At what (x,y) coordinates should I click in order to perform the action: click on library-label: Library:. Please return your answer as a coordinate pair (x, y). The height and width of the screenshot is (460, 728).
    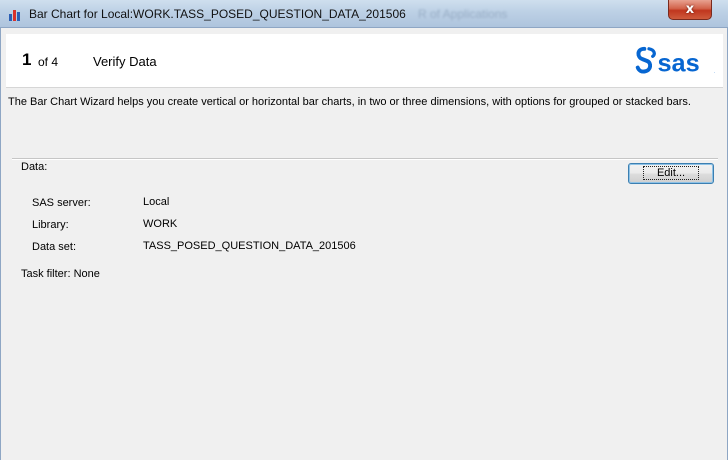
    Looking at the image, I should click on (50, 225).